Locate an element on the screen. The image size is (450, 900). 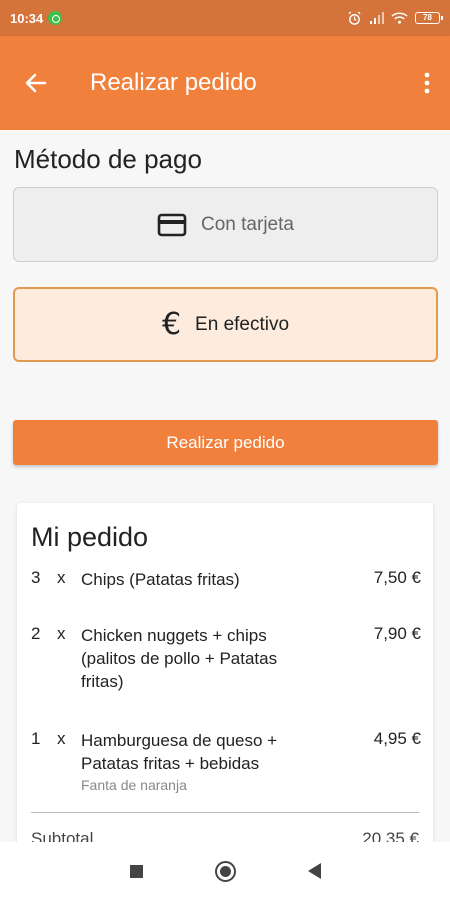
wifi-icon is located at coordinates (399, 18).